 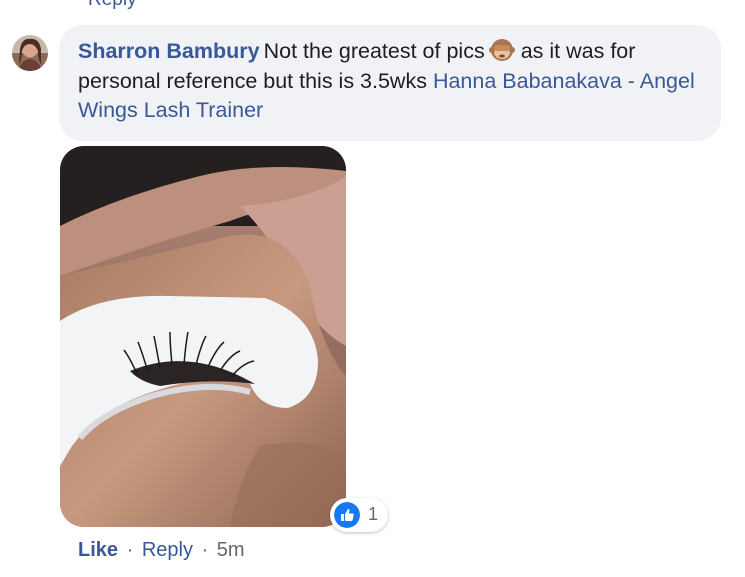 I want to click on comment-actions: Like · Reply · 5m, so click(x=161, y=550).